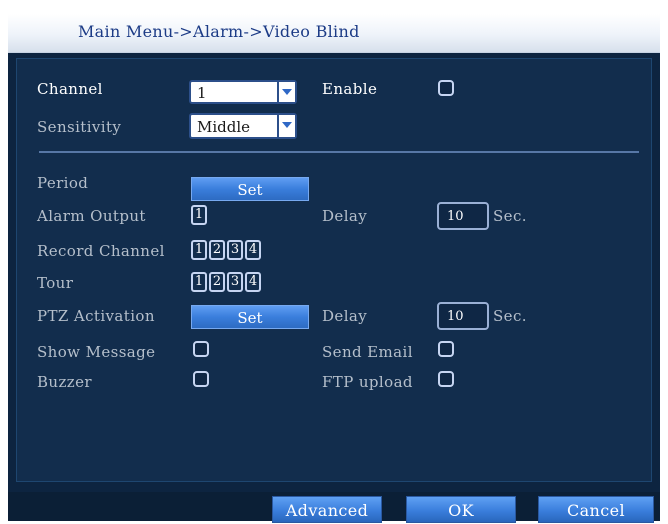 This screenshot has height=524, width=668. I want to click on bottom-button-bar: Advanced OK Cancel, so click(334, 507).